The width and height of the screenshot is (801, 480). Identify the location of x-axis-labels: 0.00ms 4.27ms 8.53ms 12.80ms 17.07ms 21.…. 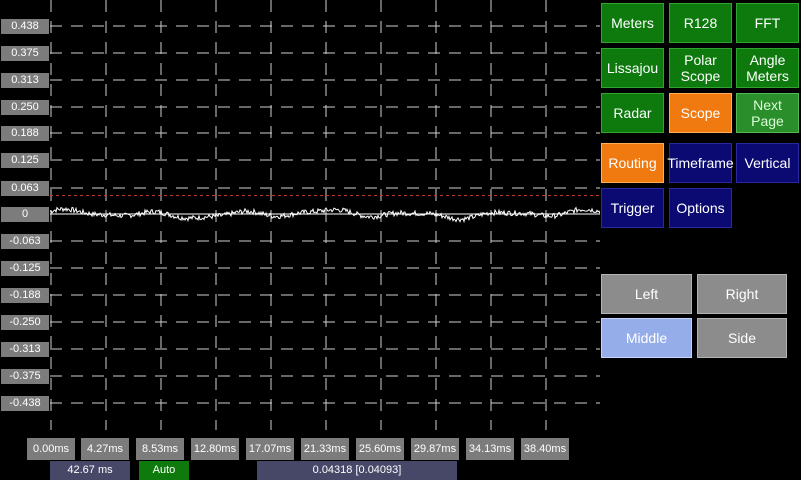
(300, 449).